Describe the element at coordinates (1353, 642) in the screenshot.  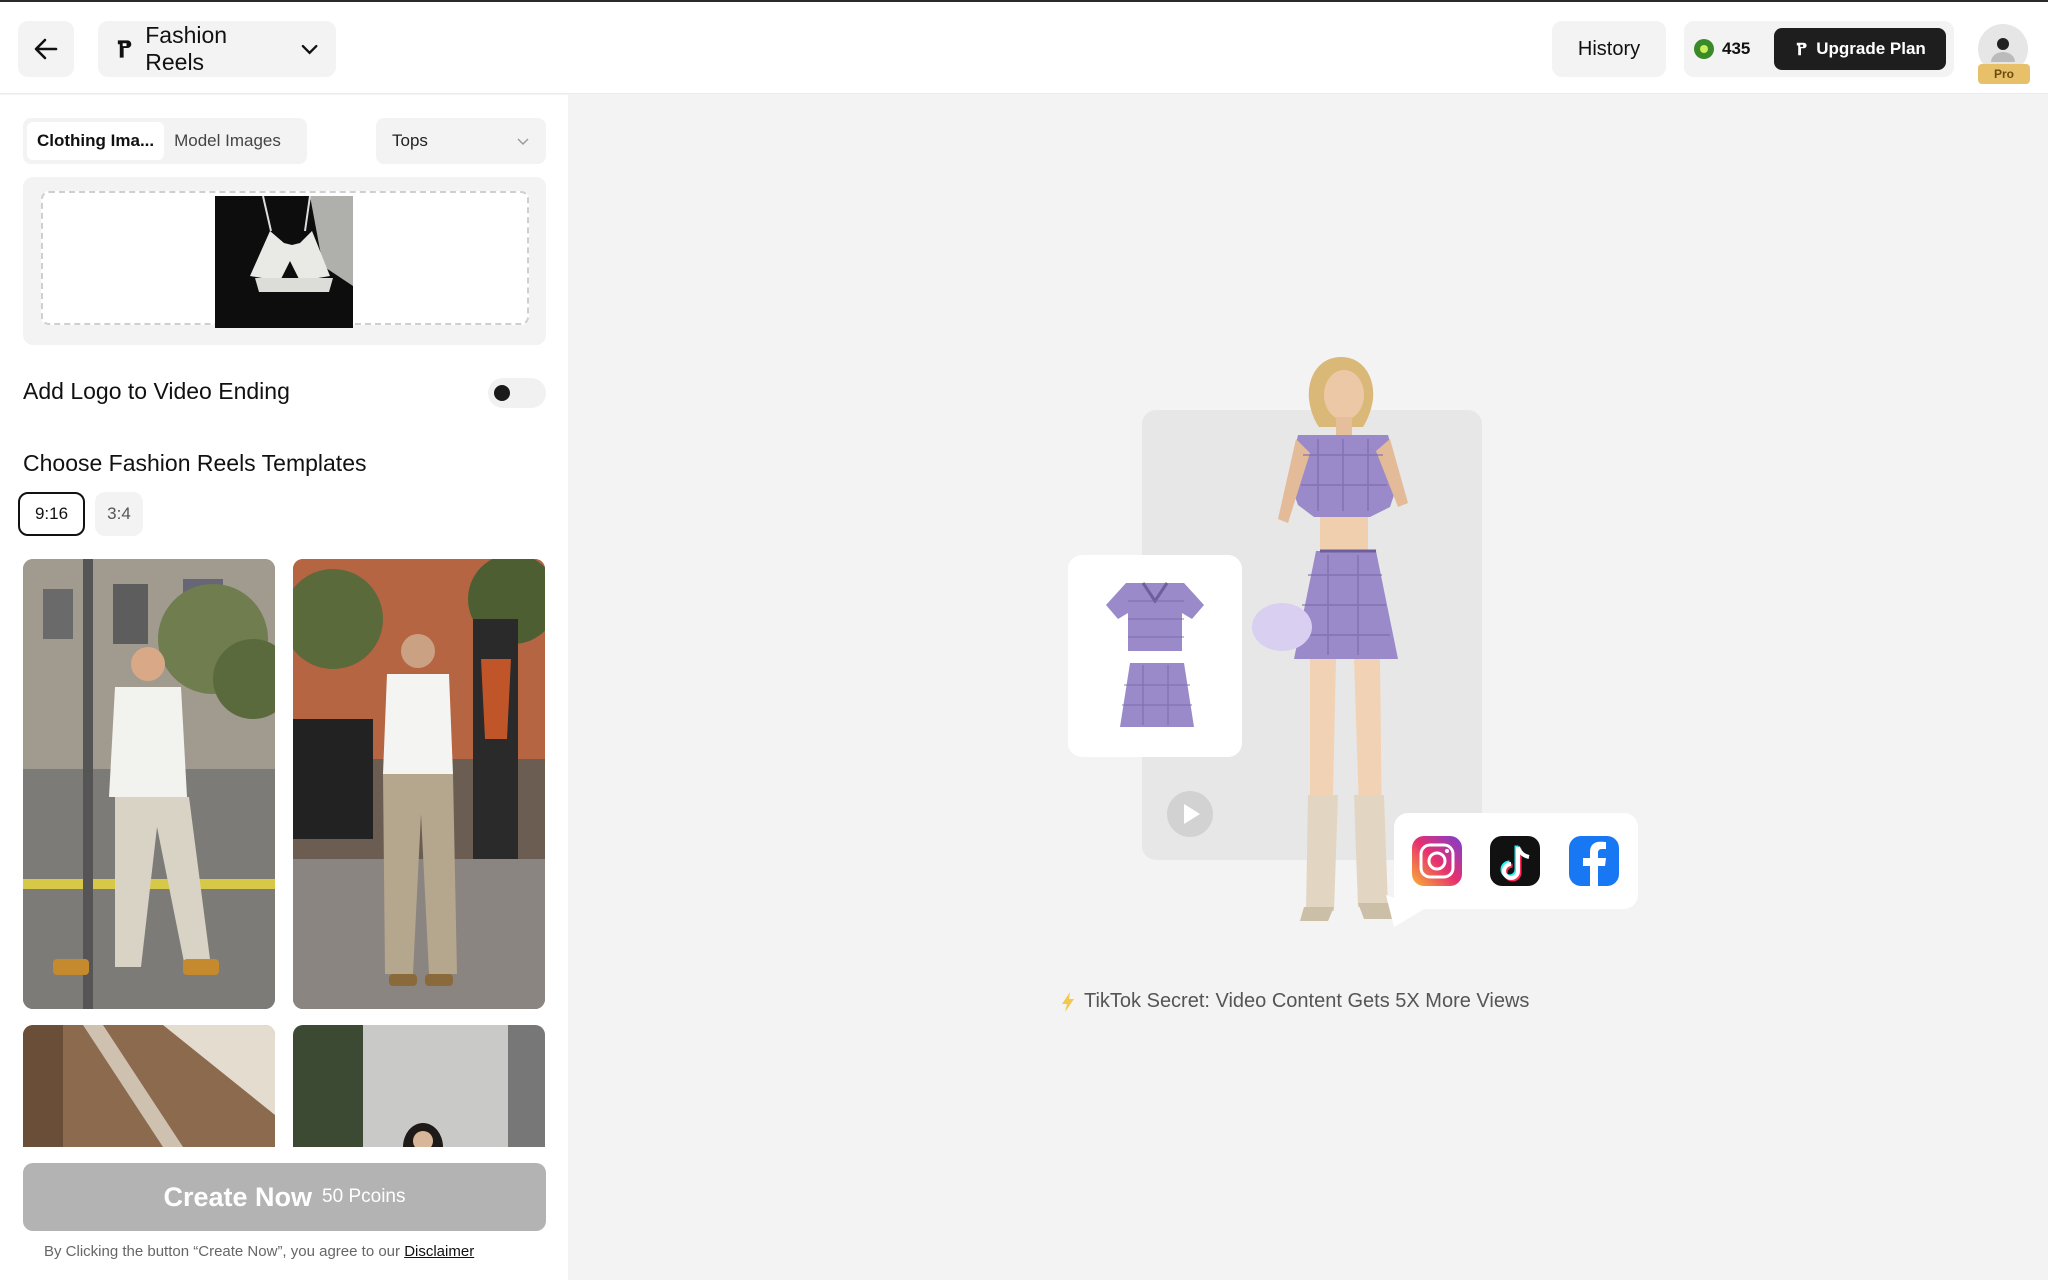
I see `fashion-reel-illustration` at that location.